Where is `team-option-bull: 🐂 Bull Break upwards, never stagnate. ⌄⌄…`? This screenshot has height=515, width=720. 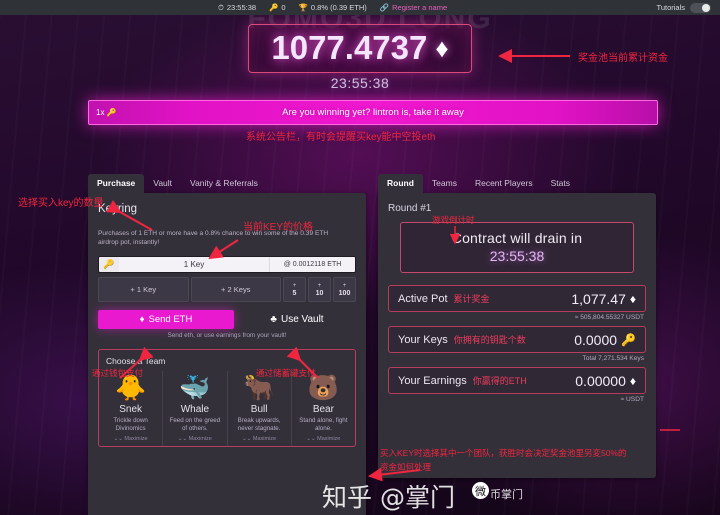 team-option-bull: 🐂 Bull Break upwards, never stagnate. ⌄⌄… is located at coordinates (260, 408).